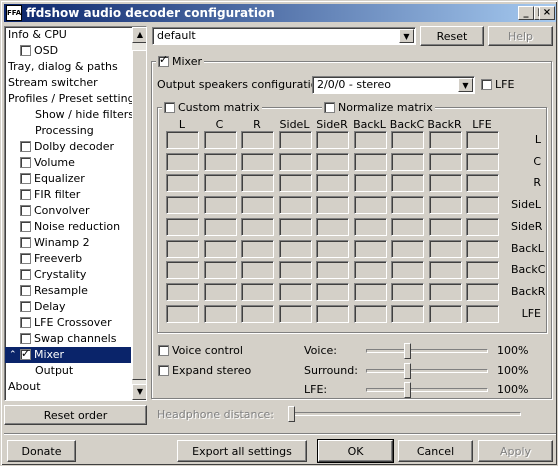 The height and width of the screenshot is (466, 558). I want to click on tree-item: Info & CPU, so click(37, 35).